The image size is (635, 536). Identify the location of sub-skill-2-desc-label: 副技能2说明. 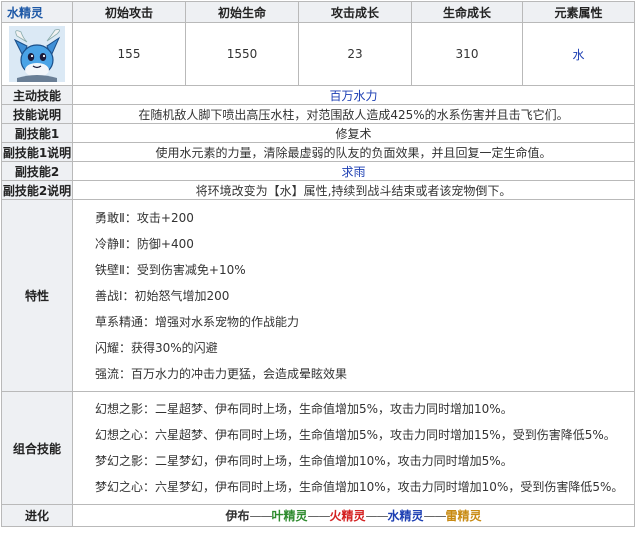
(37, 190).